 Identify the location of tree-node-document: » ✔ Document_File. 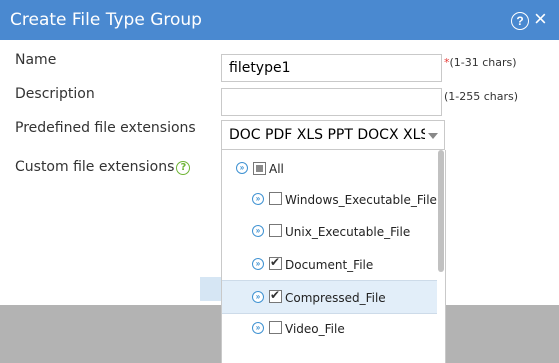
(329, 264).